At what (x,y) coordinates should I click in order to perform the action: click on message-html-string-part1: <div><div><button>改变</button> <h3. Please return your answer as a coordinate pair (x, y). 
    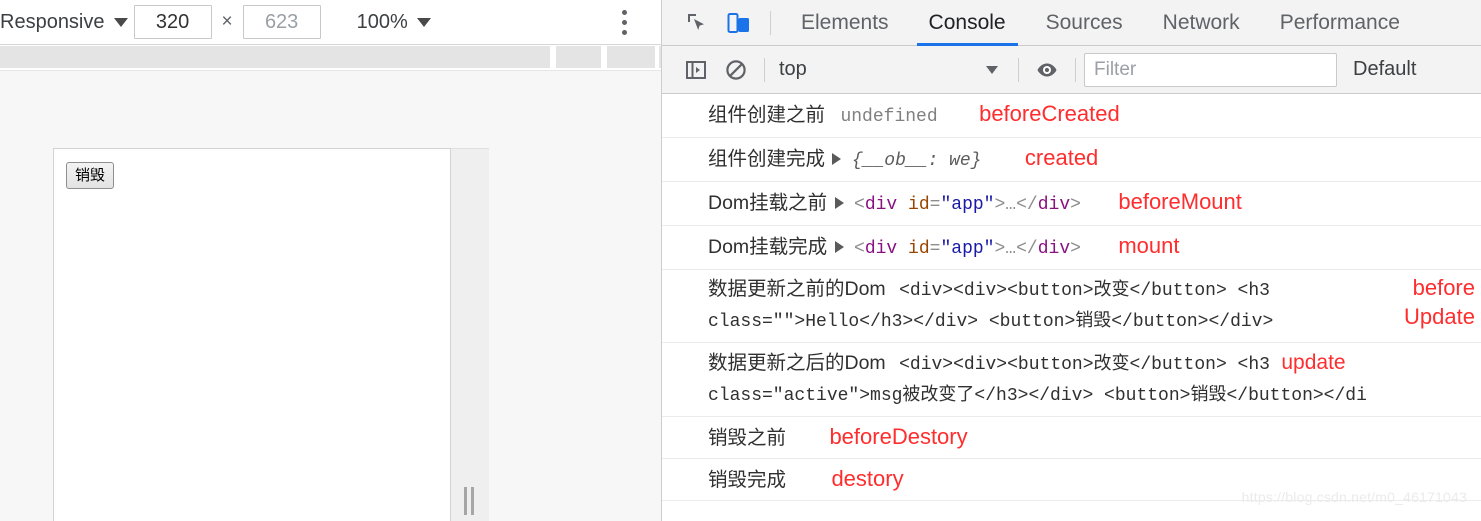
    Looking at the image, I should click on (1084, 365).